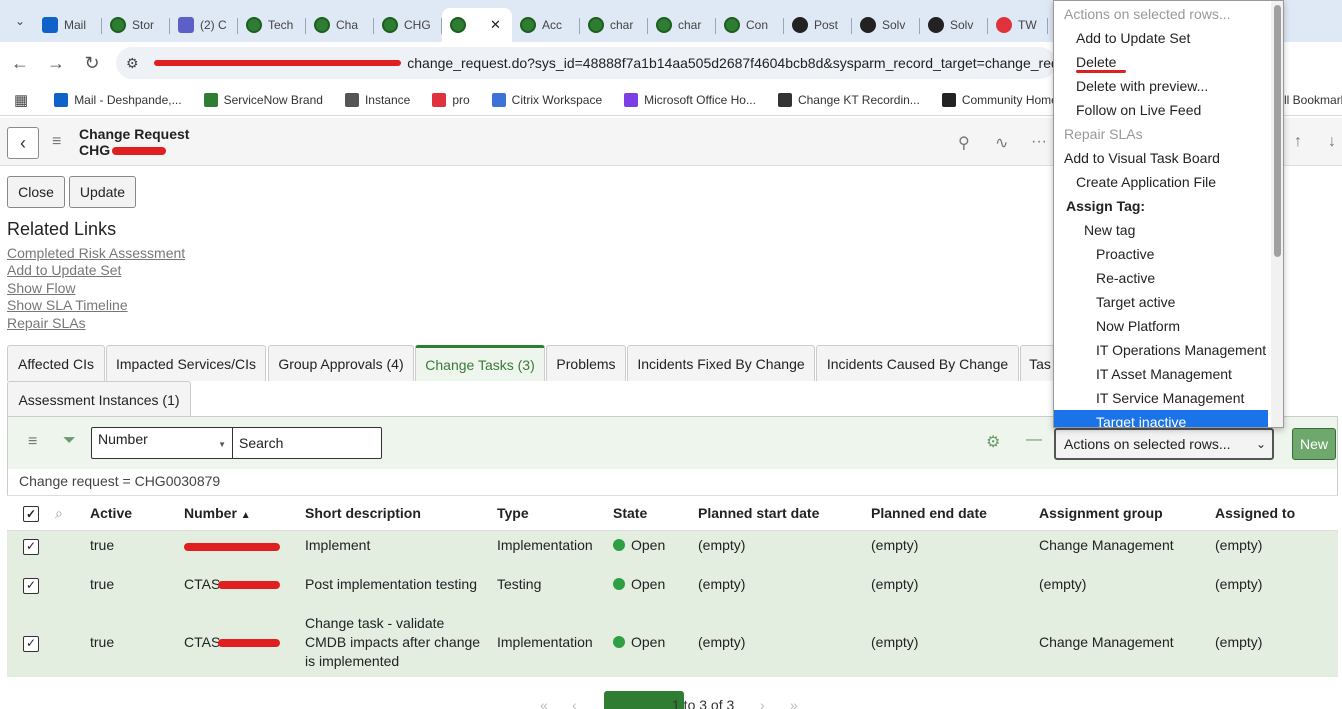  What do you see at coordinates (102, 192) in the screenshot?
I see `update-button: Update` at bounding box center [102, 192].